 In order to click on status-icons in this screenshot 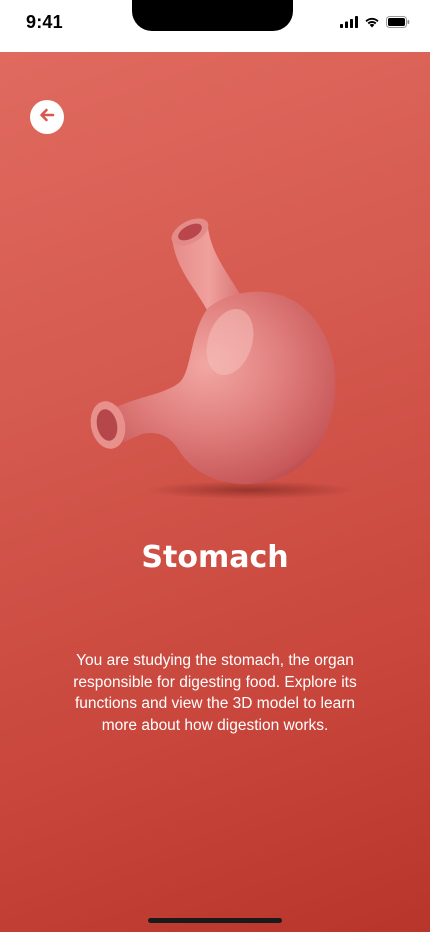, I will do `click(375, 22)`.